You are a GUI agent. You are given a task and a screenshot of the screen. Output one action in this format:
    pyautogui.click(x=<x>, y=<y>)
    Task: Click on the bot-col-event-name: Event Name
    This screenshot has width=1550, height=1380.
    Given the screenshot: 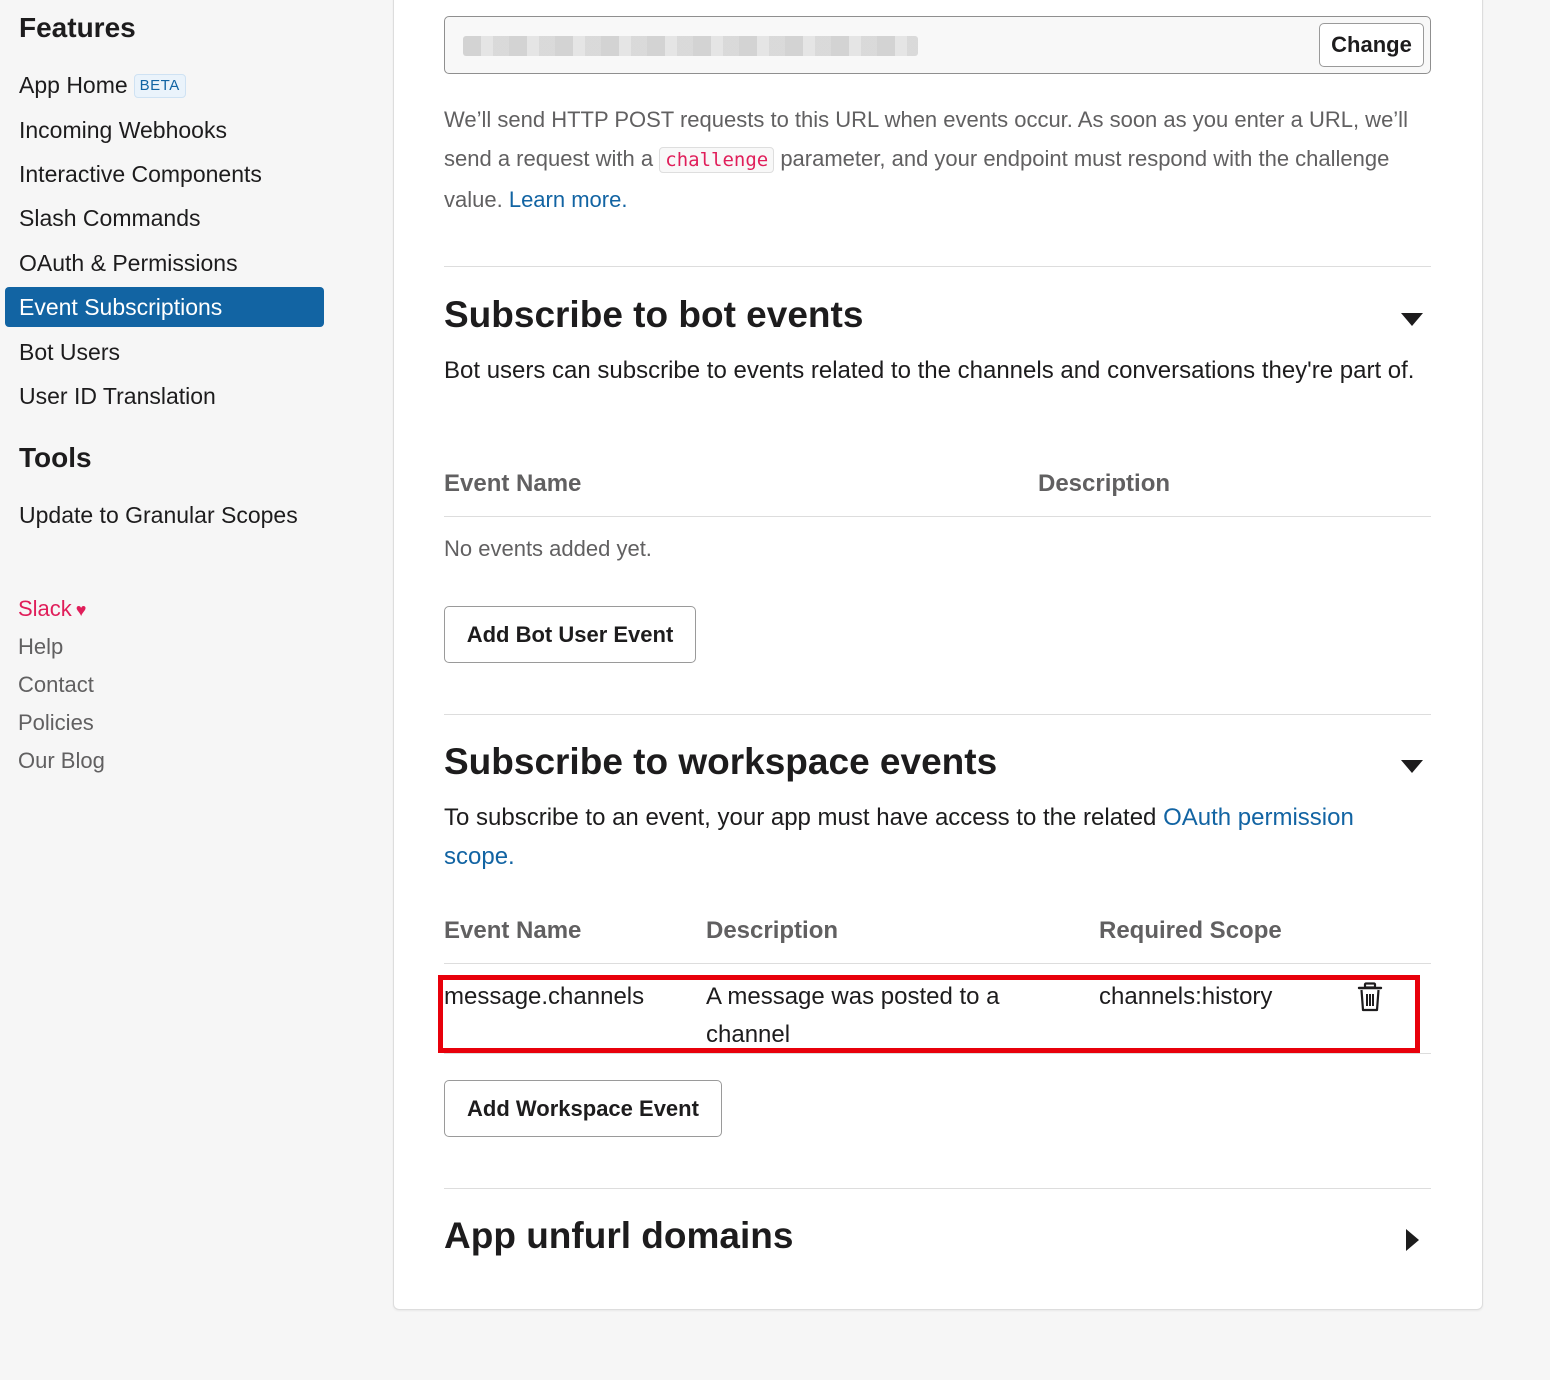 What is the action you would take?
    pyautogui.click(x=513, y=483)
    